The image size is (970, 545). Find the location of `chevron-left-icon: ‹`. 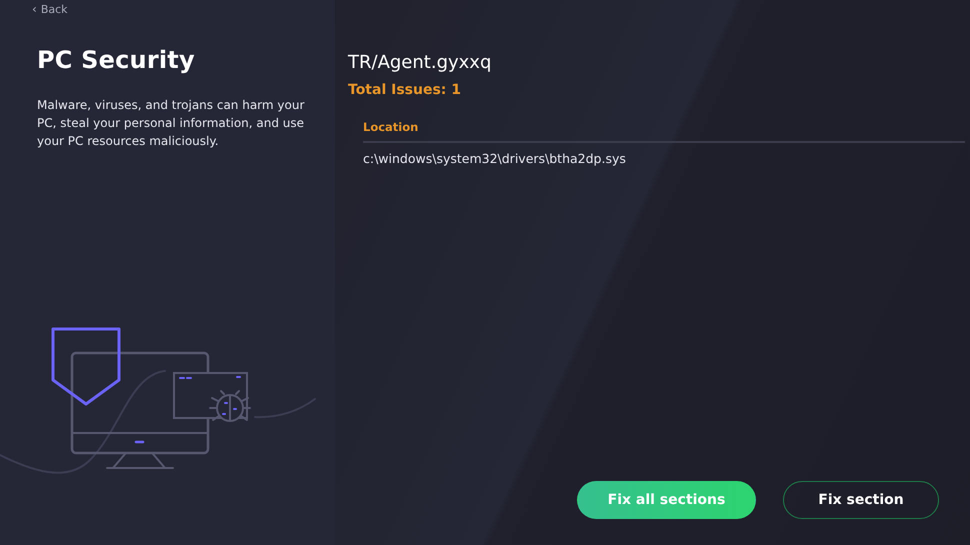

chevron-left-icon: ‹ is located at coordinates (34, 9).